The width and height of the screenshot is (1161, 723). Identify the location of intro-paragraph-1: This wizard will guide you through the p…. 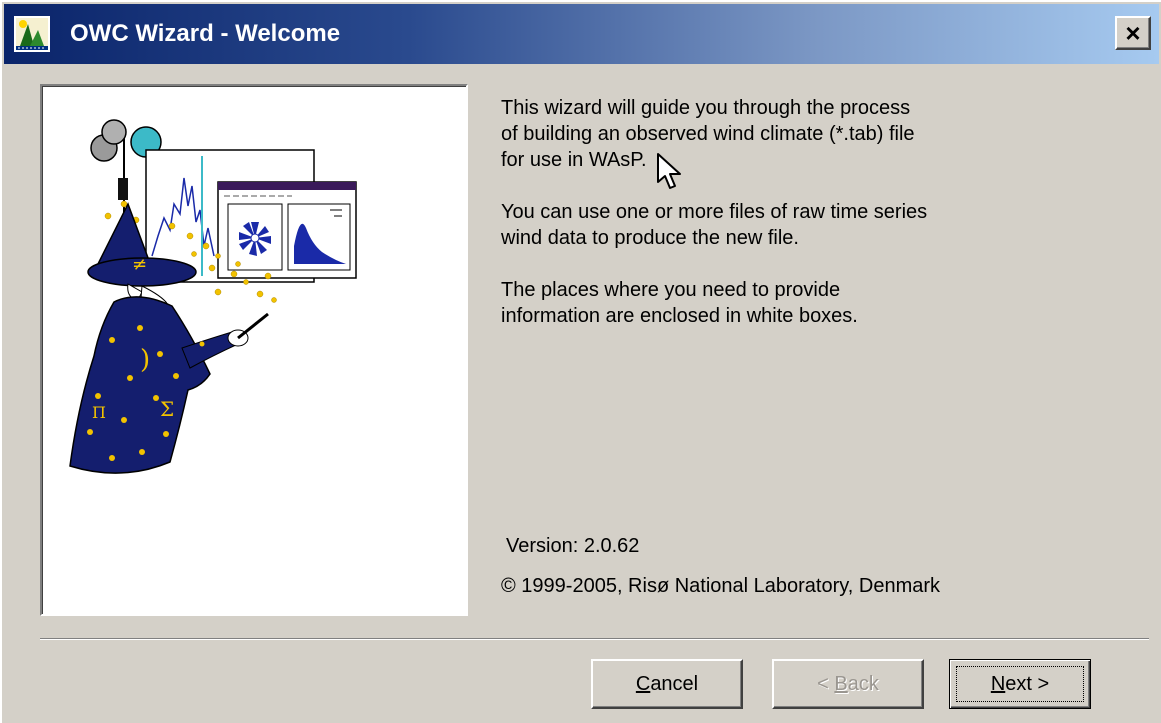
(708, 134).